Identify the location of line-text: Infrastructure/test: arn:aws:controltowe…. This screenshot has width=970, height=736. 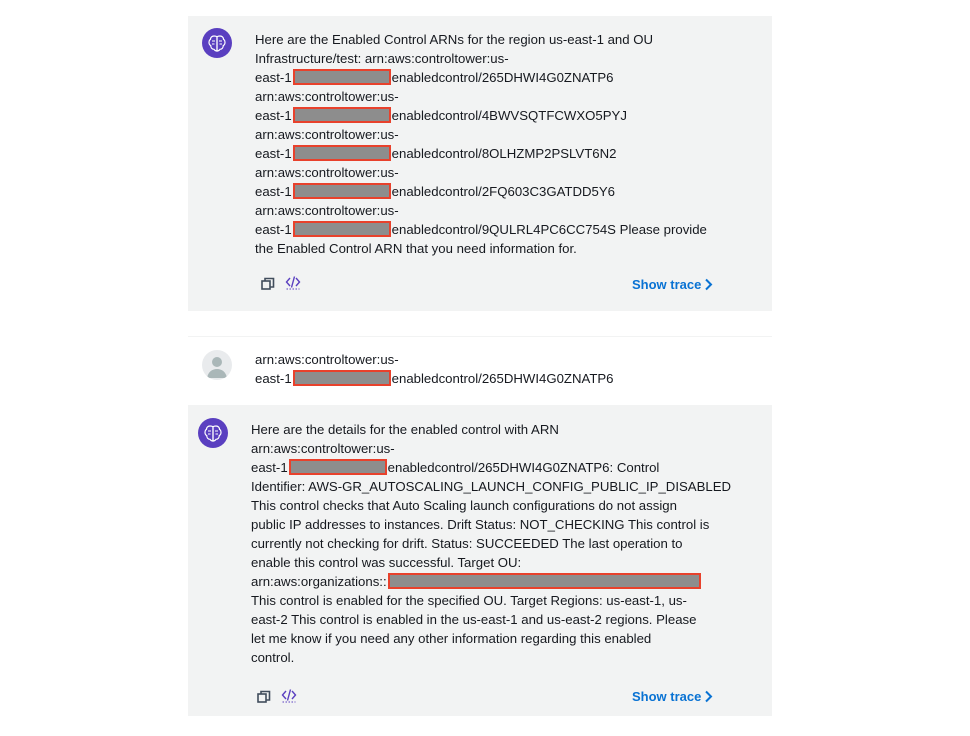
(382, 58).